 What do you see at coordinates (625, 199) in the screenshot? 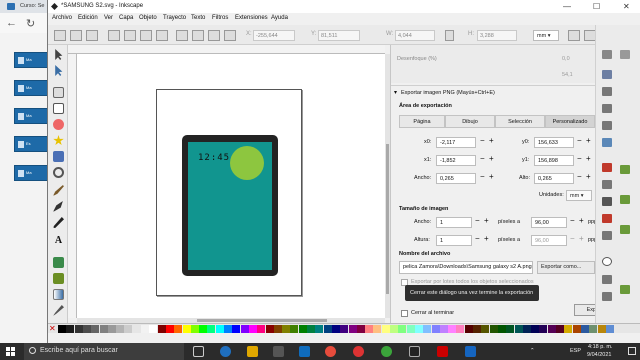
I see `snap-midpoint-icon` at bounding box center [625, 199].